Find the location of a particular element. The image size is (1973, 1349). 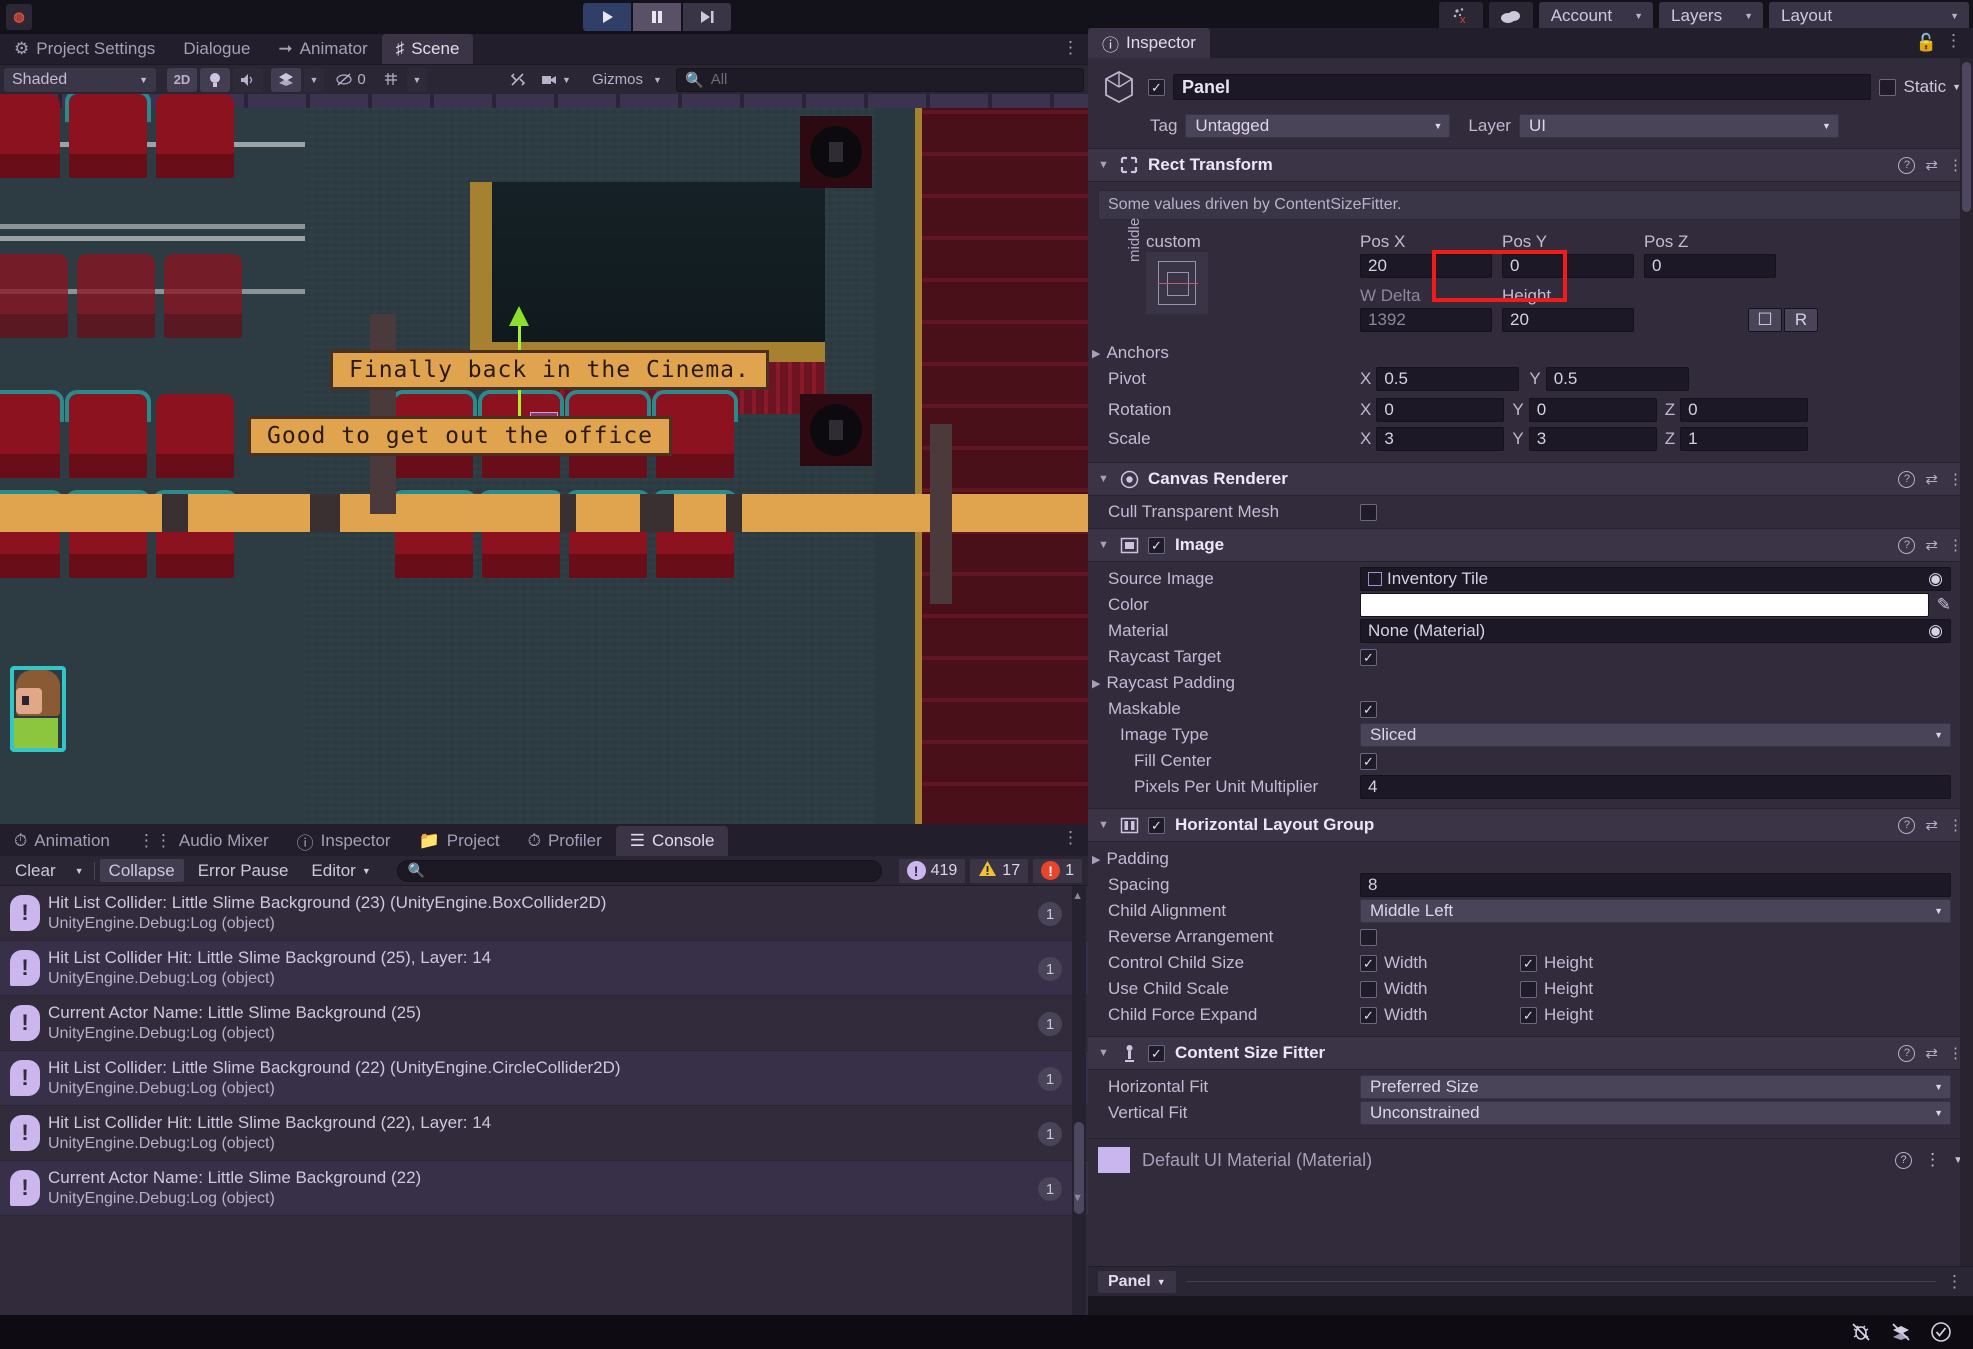

console-scrollbar: ▲ ▼ is located at coordinates (1079, 1105).